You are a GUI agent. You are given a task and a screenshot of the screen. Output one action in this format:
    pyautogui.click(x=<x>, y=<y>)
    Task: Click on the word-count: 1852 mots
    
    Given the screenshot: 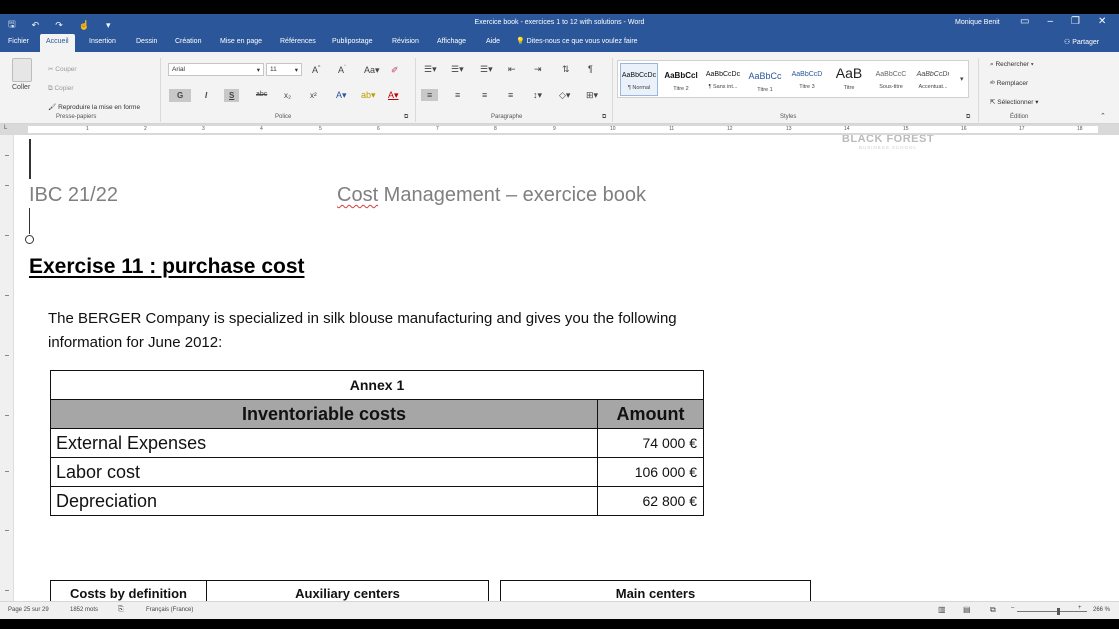 What is the action you would take?
    pyautogui.click(x=84, y=610)
    